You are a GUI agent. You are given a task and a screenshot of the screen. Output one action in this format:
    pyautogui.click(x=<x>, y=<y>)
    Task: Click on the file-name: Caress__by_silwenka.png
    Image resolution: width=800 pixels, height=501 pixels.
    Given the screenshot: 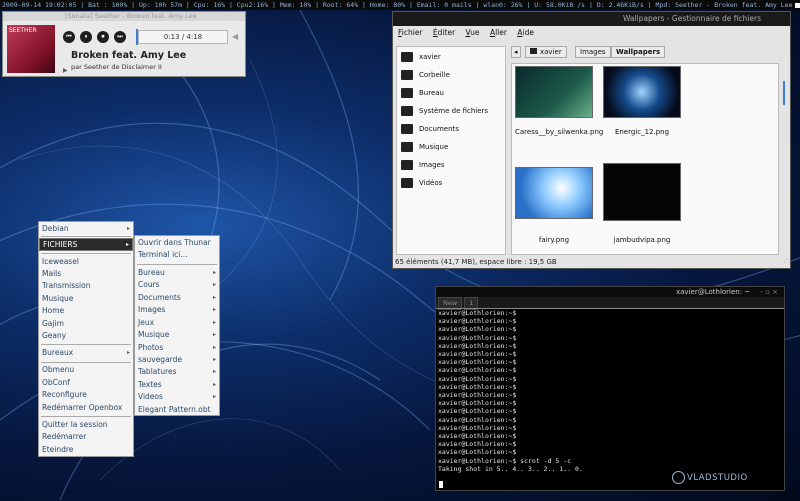 What is the action you would take?
    pyautogui.click(x=557, y=132)
    